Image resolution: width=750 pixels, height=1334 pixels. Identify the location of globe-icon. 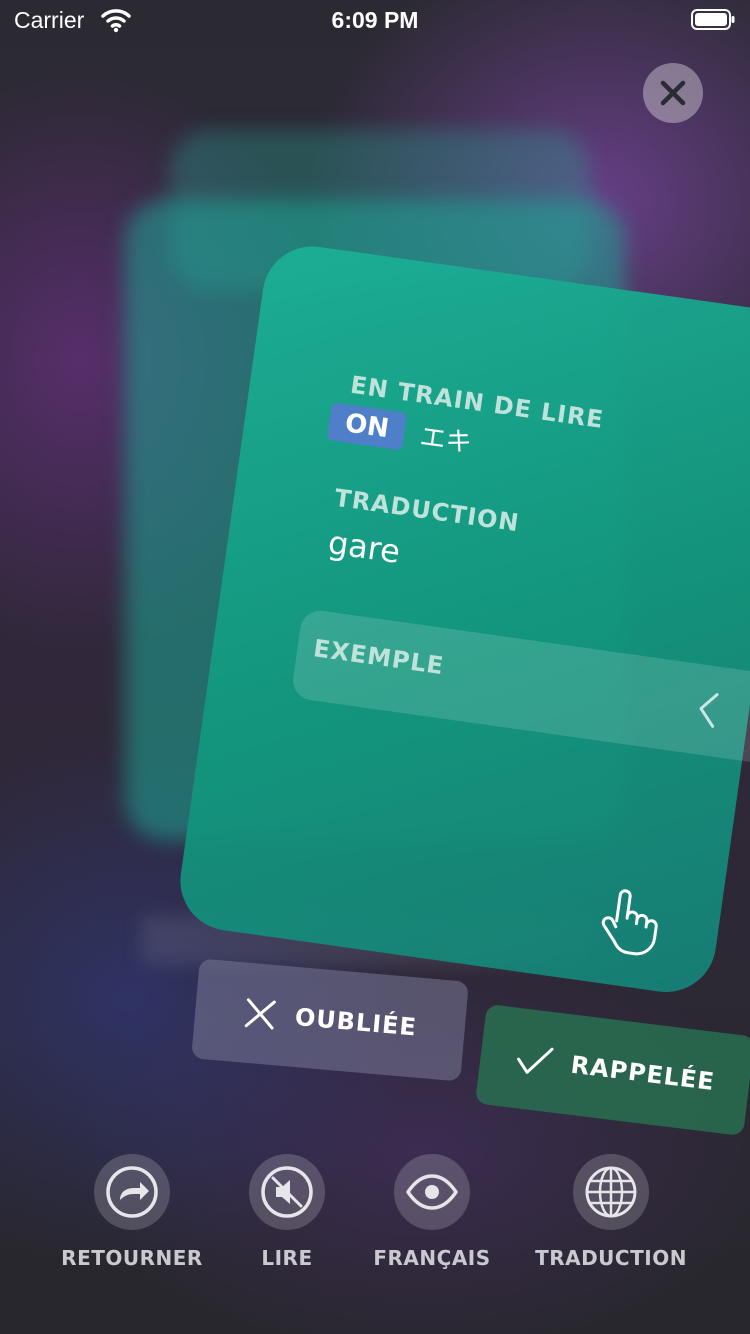
(611, 1192).